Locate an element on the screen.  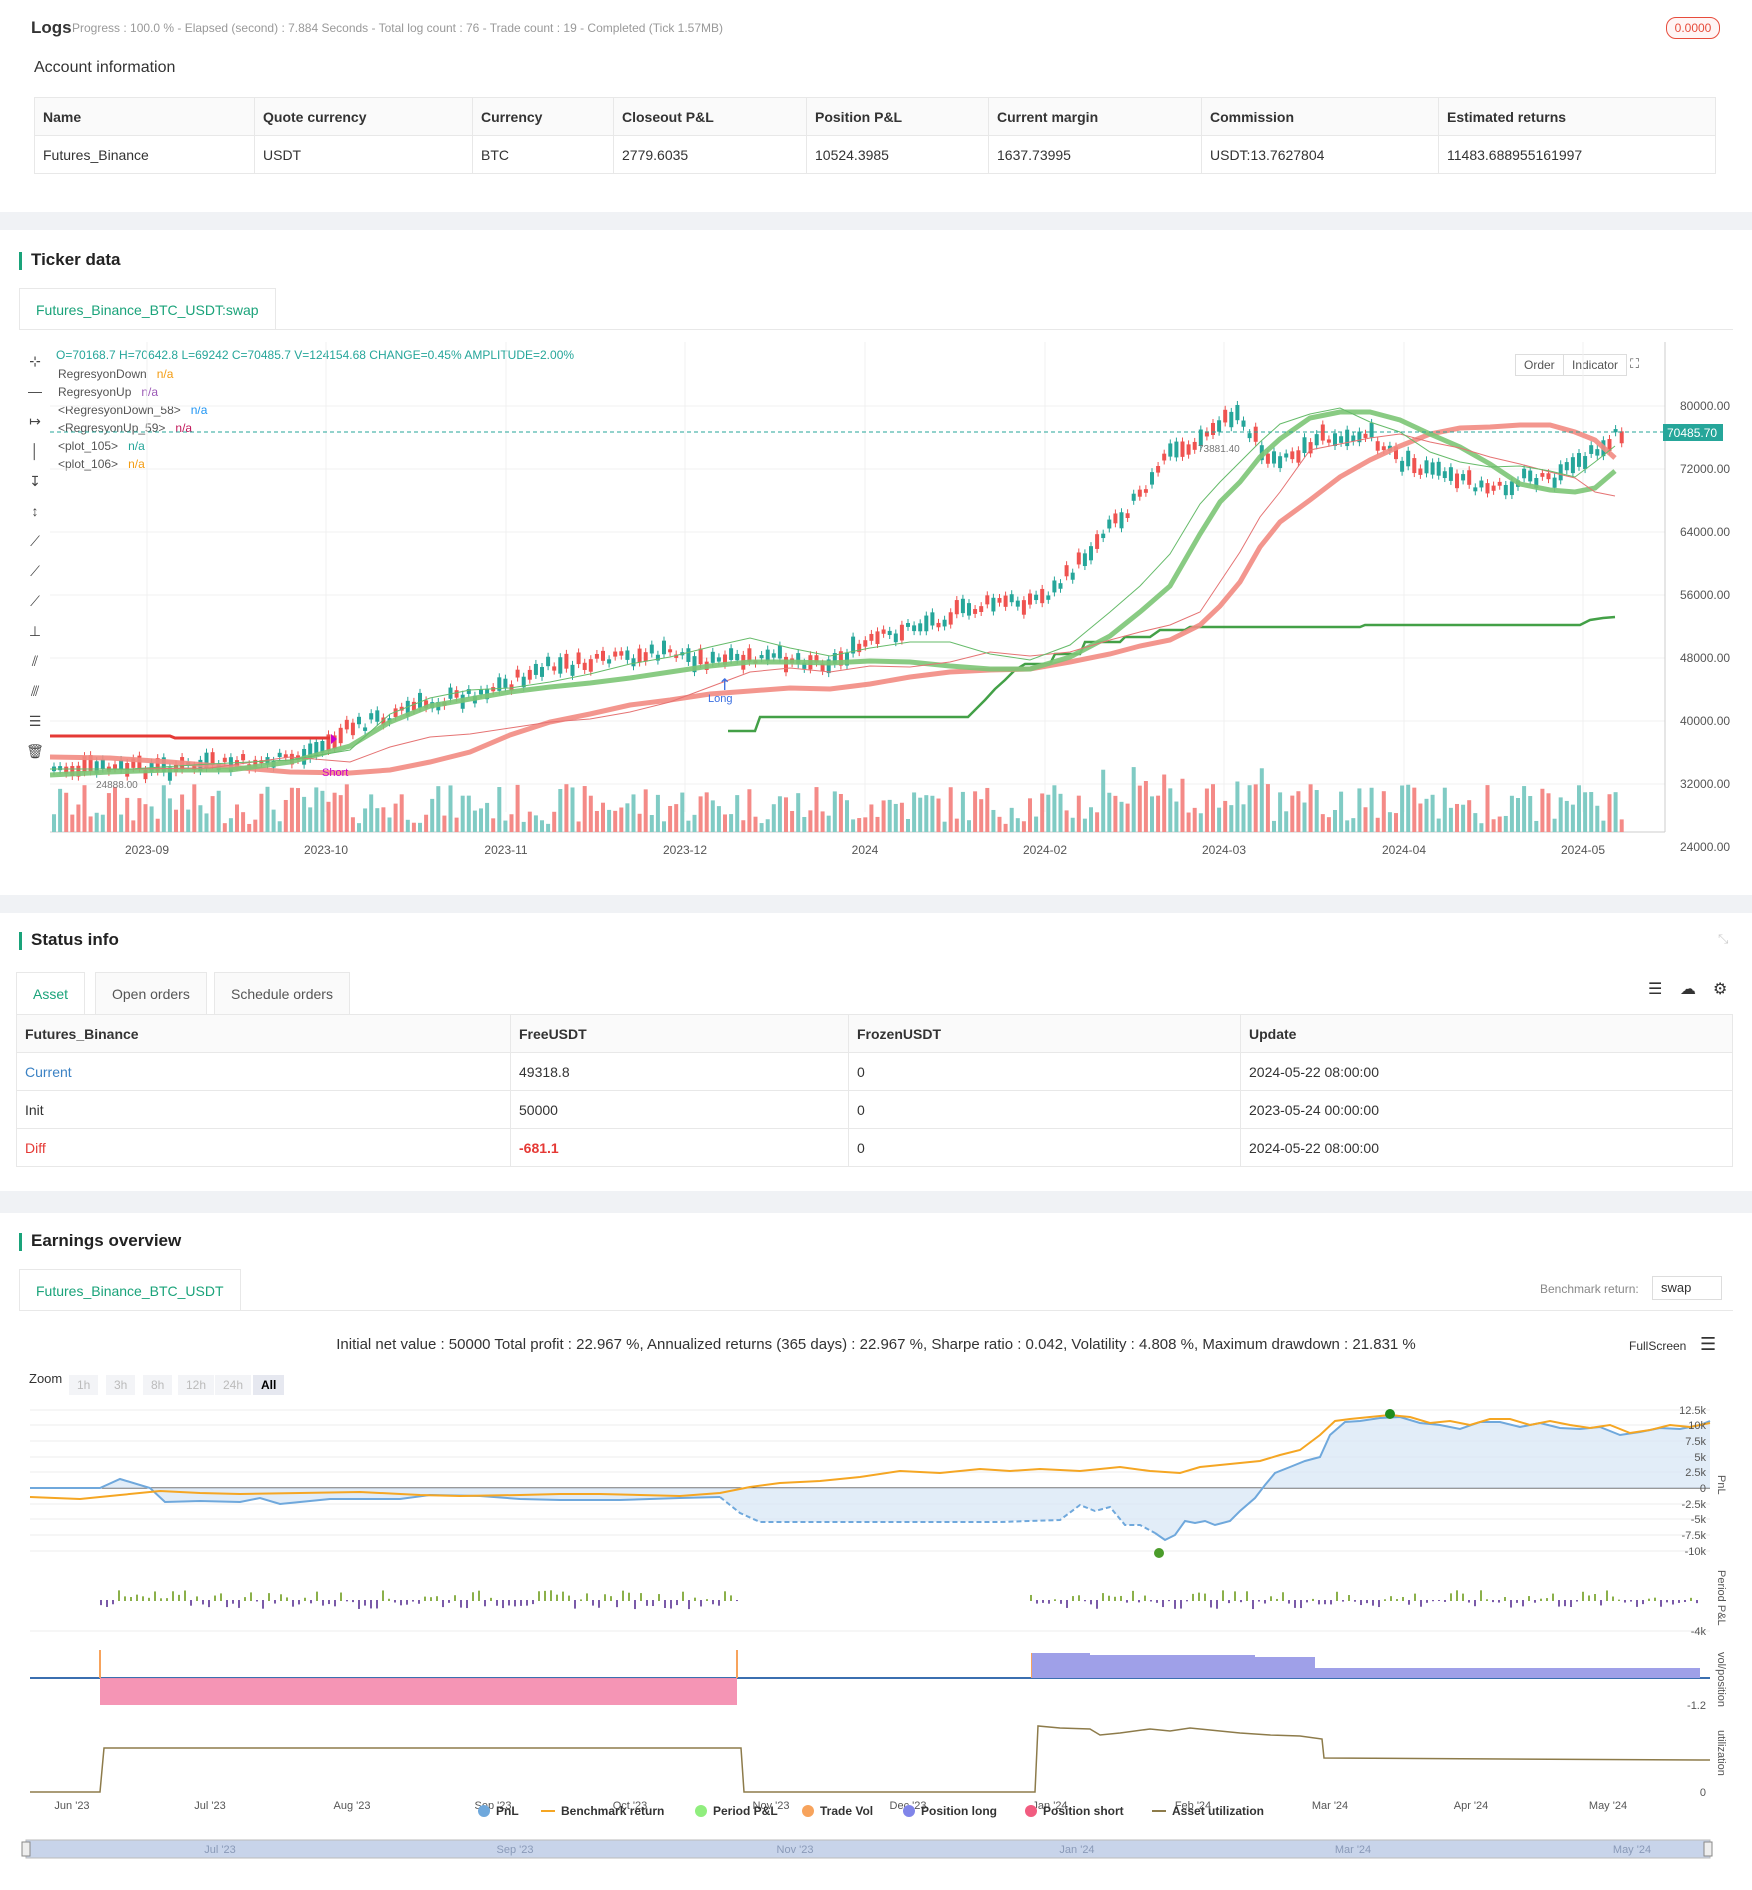
y-tick: 80000.00 is located at coordinates (1705, 406).